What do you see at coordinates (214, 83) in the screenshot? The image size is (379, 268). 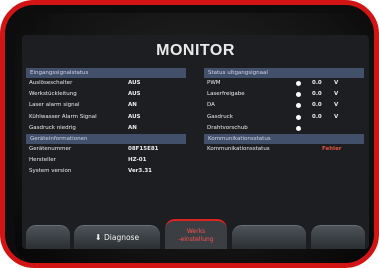 I see `row-label: PWM` at bounding box center [214, 83].